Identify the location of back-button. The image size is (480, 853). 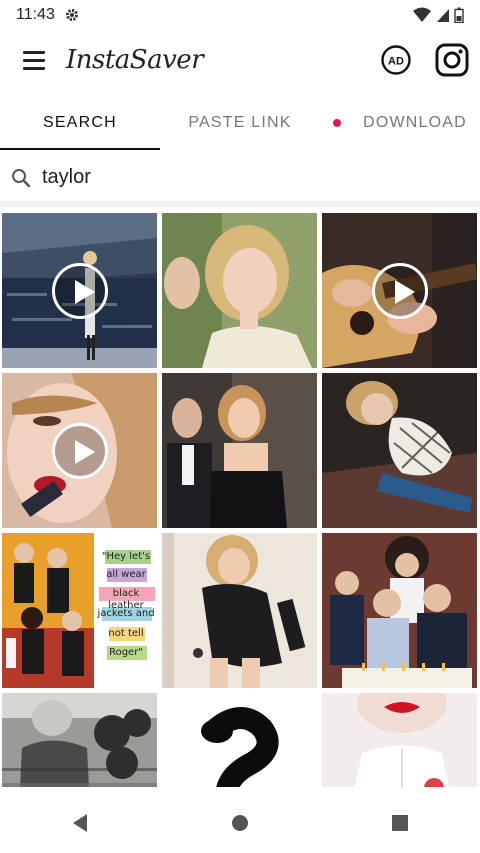
(80, 823).